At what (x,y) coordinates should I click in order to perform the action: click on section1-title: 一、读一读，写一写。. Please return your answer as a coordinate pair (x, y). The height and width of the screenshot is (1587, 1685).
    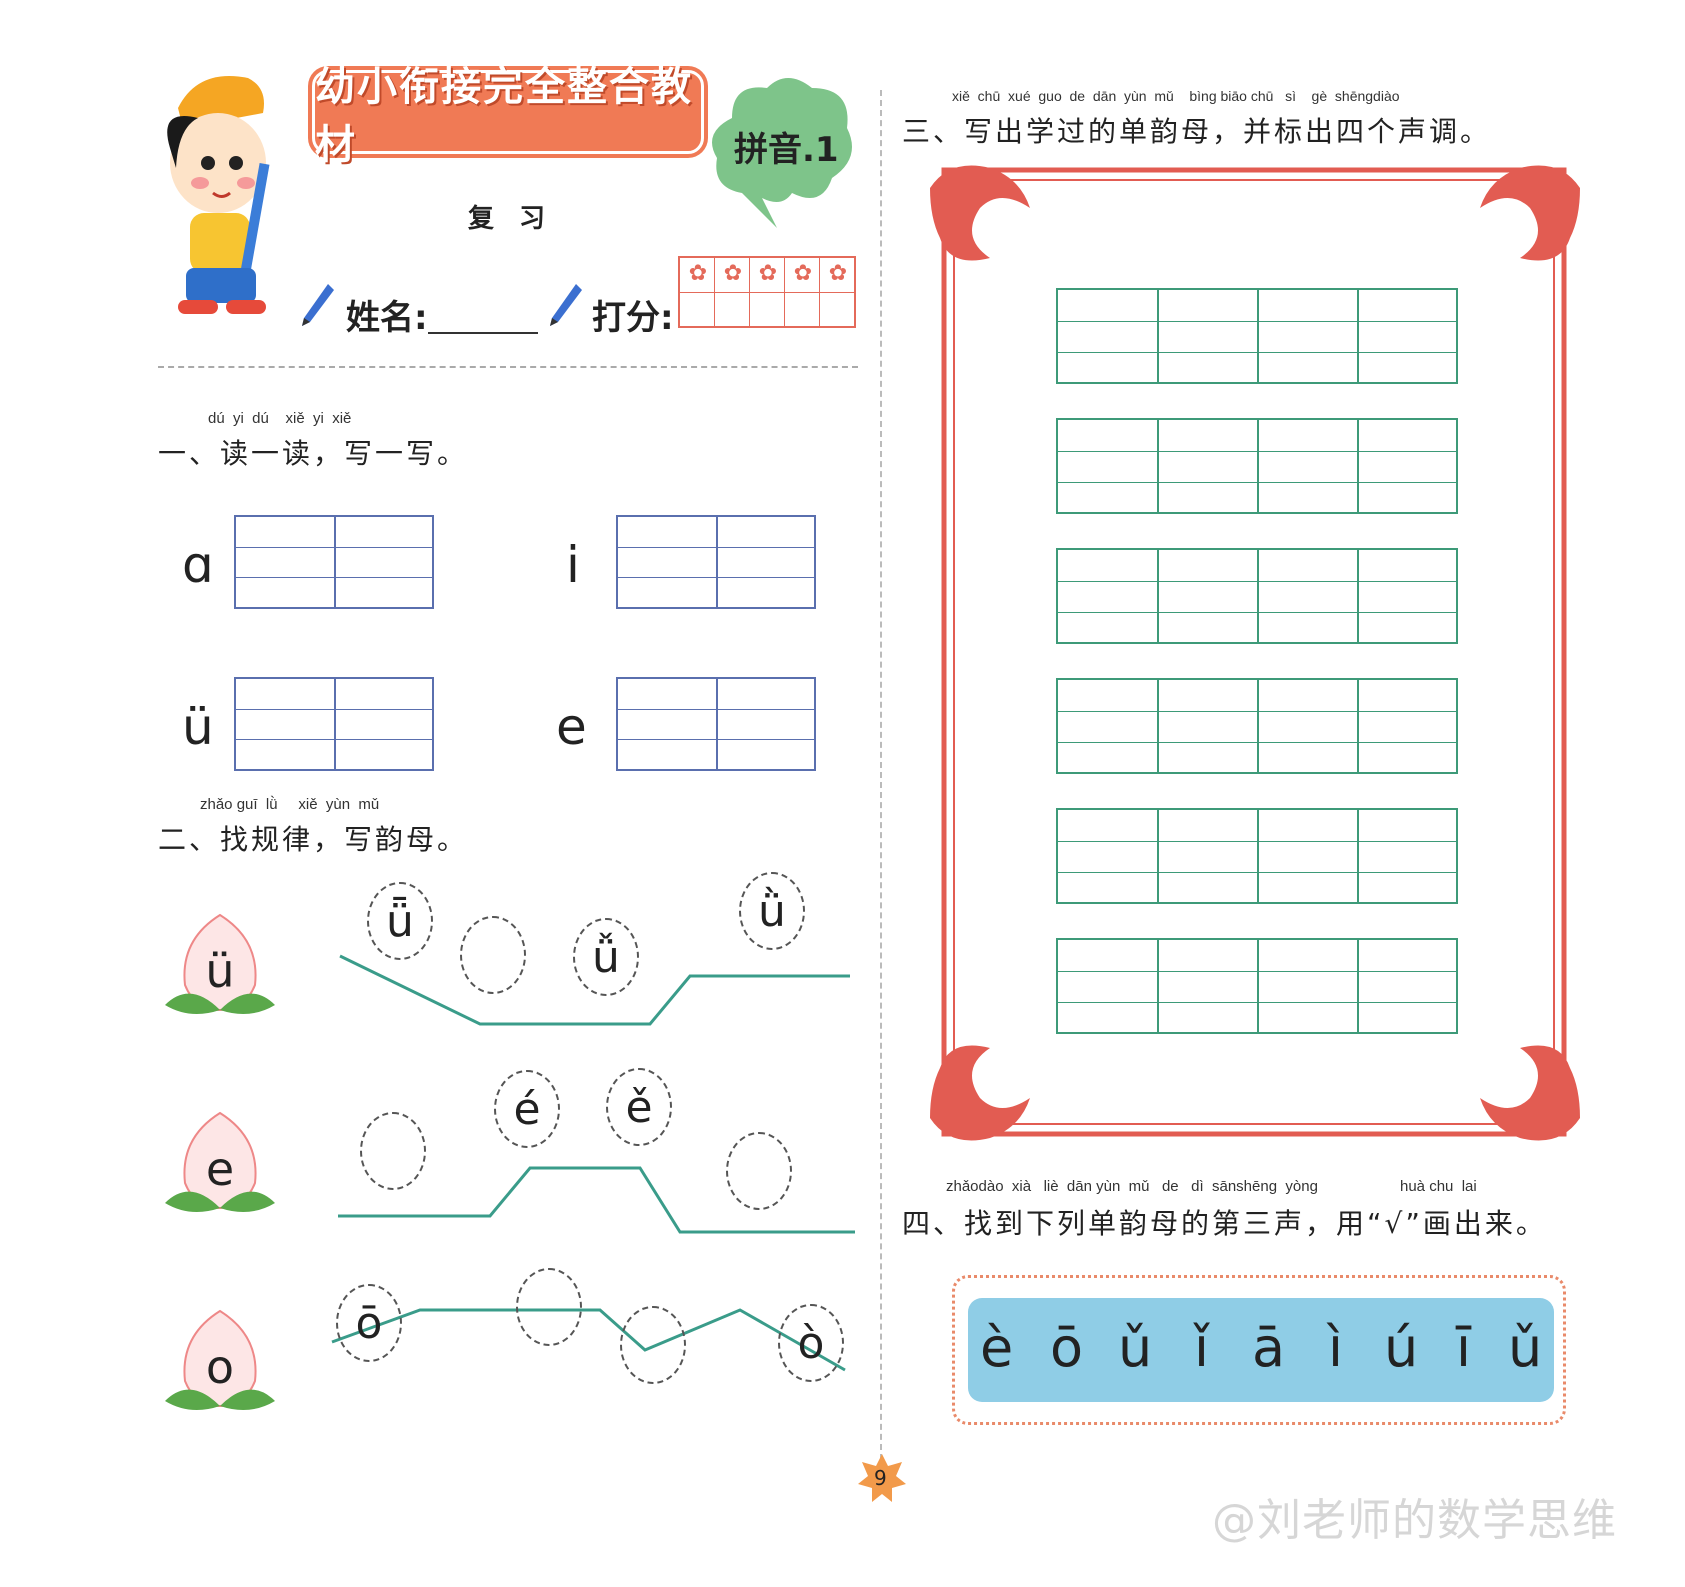
    Looking at the image, I should click on (313, 453).